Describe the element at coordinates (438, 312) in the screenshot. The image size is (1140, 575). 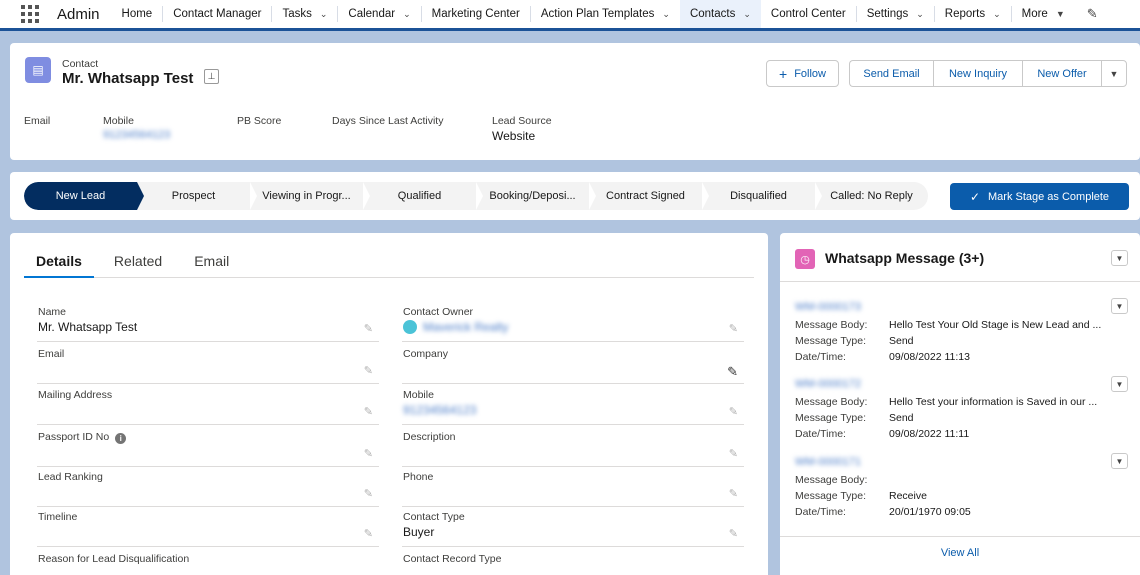
I see `field-label: Contact Owner` at that location.